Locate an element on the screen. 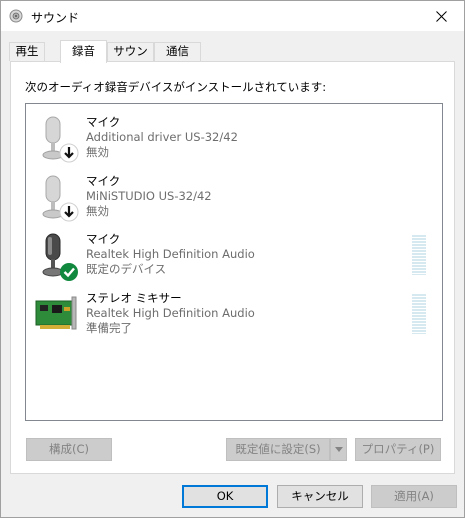  list-item-device-1: マイク Additional driver US-32/42 無効 is located at coordinates (234, 144).